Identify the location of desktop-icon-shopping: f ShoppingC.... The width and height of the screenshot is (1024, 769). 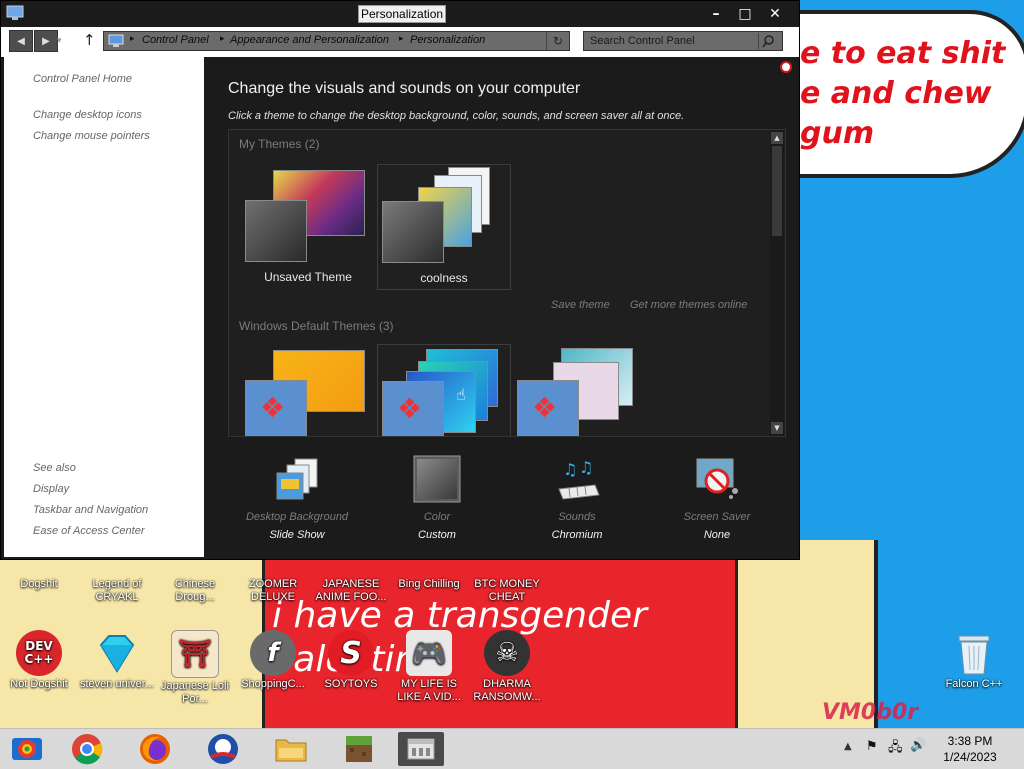
(273, 660).